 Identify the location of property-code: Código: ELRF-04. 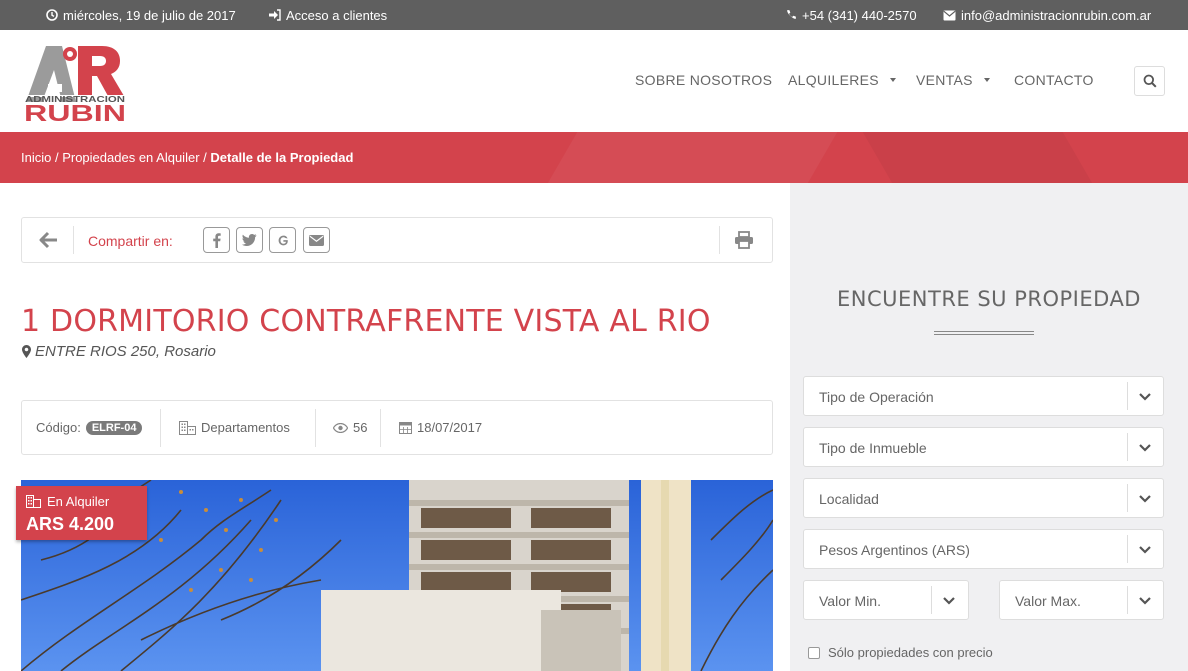
(89, 427).